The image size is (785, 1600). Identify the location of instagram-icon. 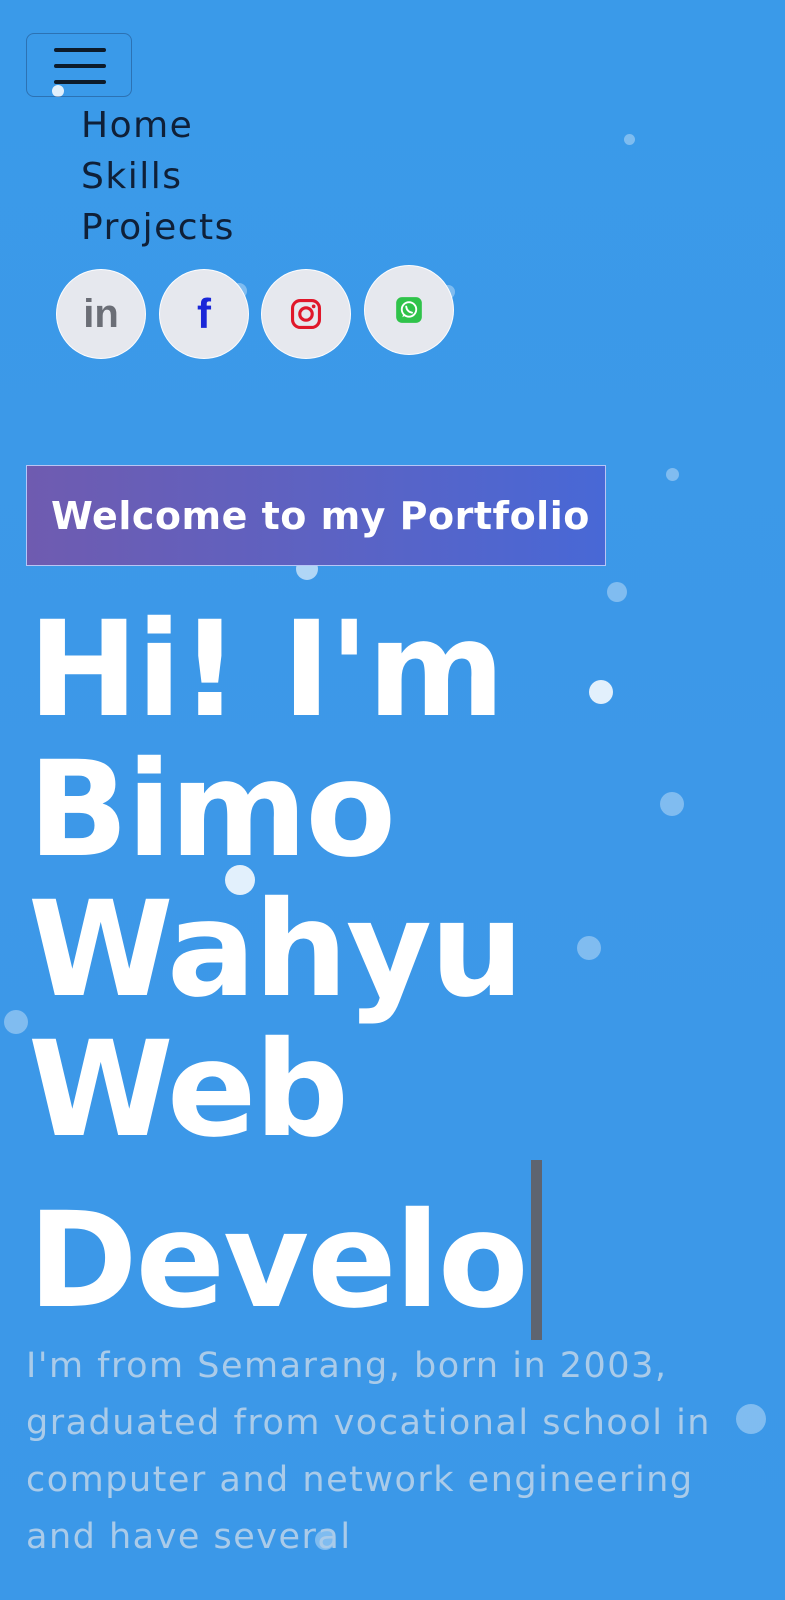
(306, 314).